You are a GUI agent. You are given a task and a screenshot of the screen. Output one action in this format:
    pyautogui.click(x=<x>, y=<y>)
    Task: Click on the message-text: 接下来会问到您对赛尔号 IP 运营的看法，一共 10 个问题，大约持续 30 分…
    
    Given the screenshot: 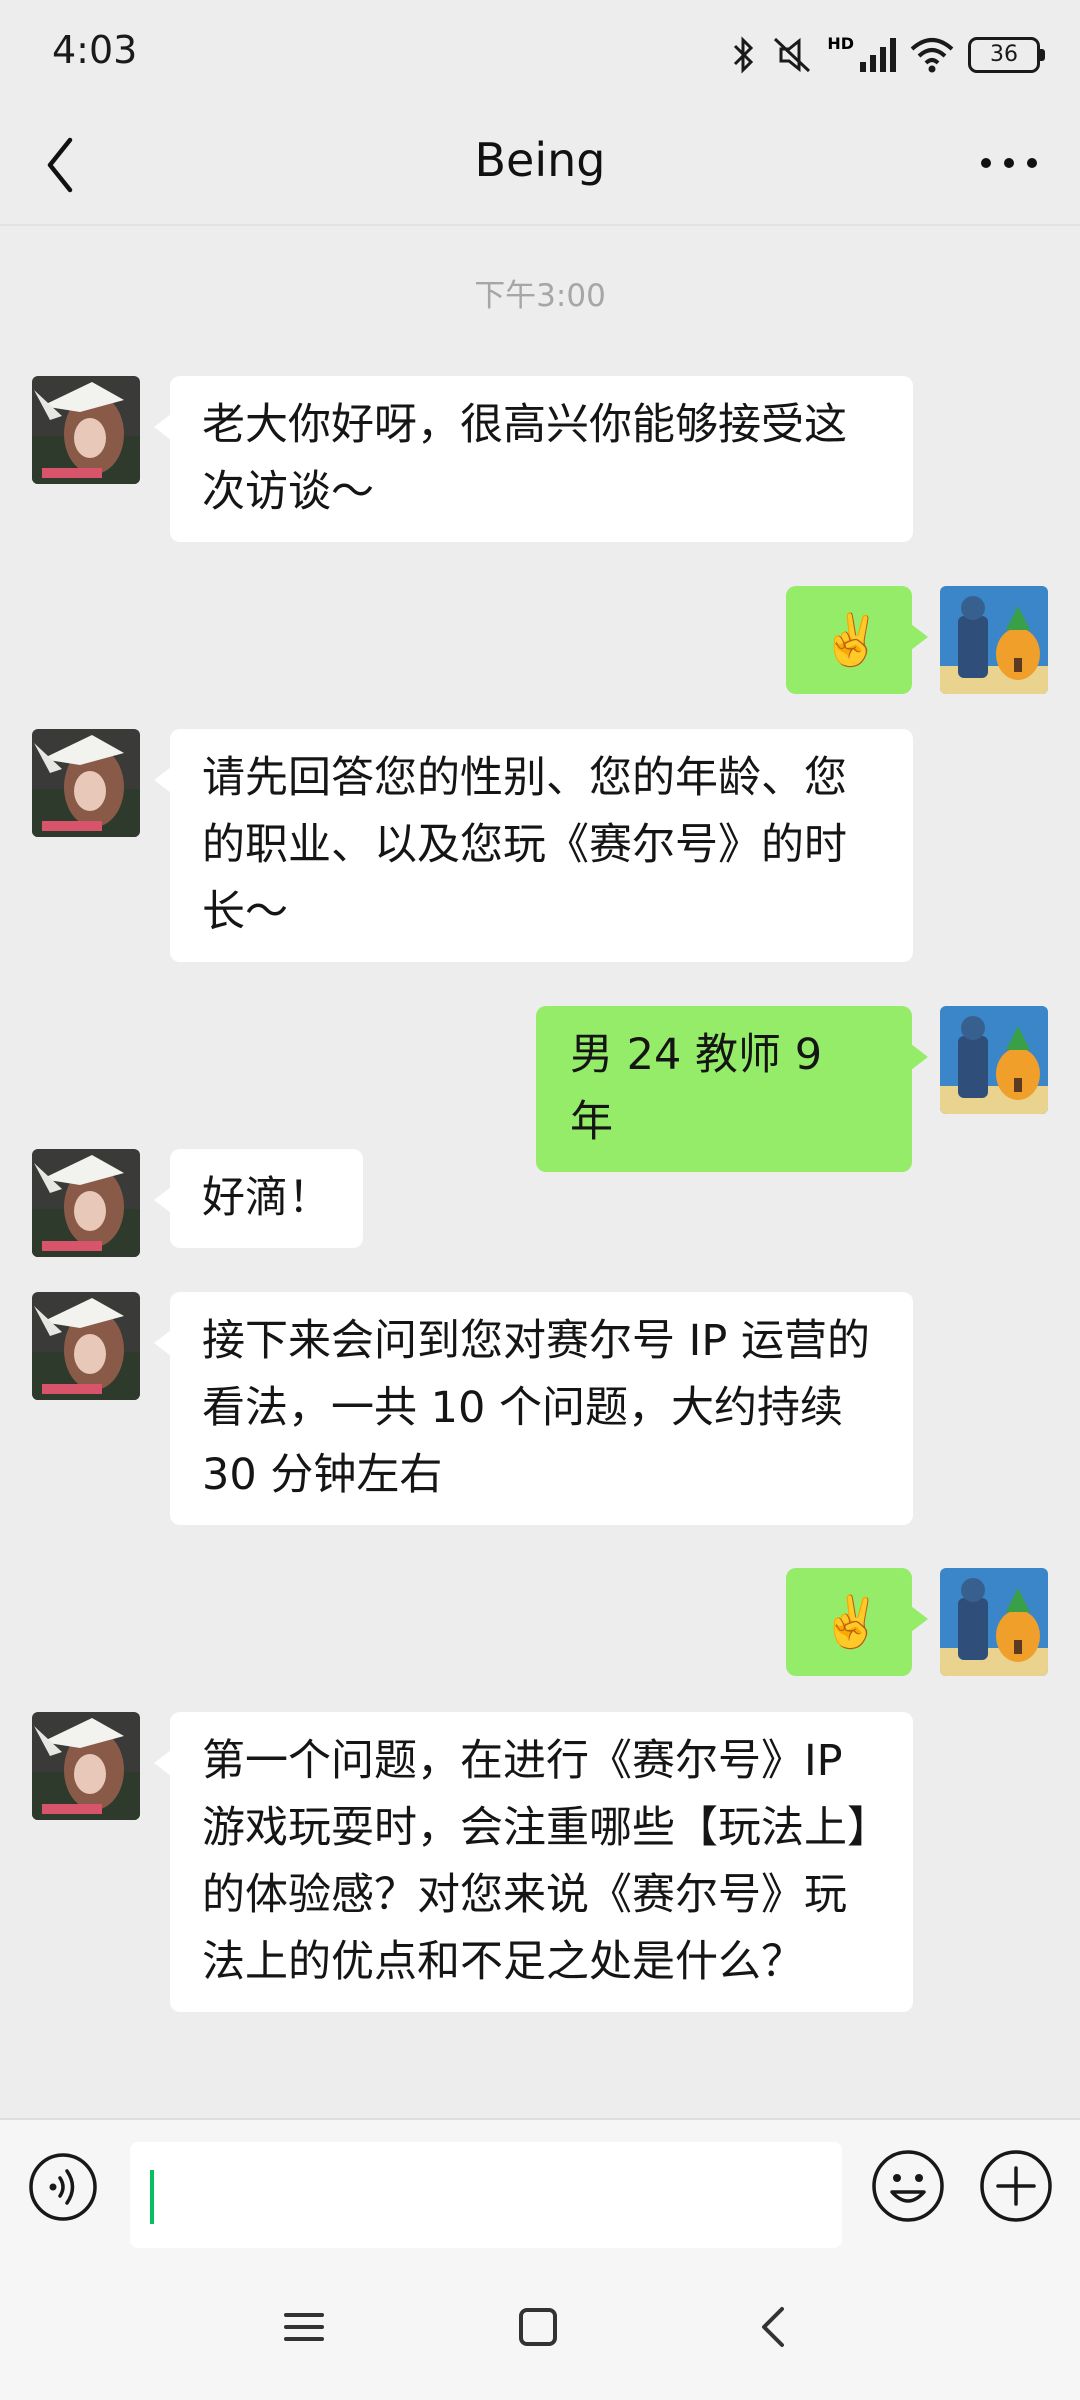 What is the action you would take?
    pyautogui.click(x=536, y=1408)
    